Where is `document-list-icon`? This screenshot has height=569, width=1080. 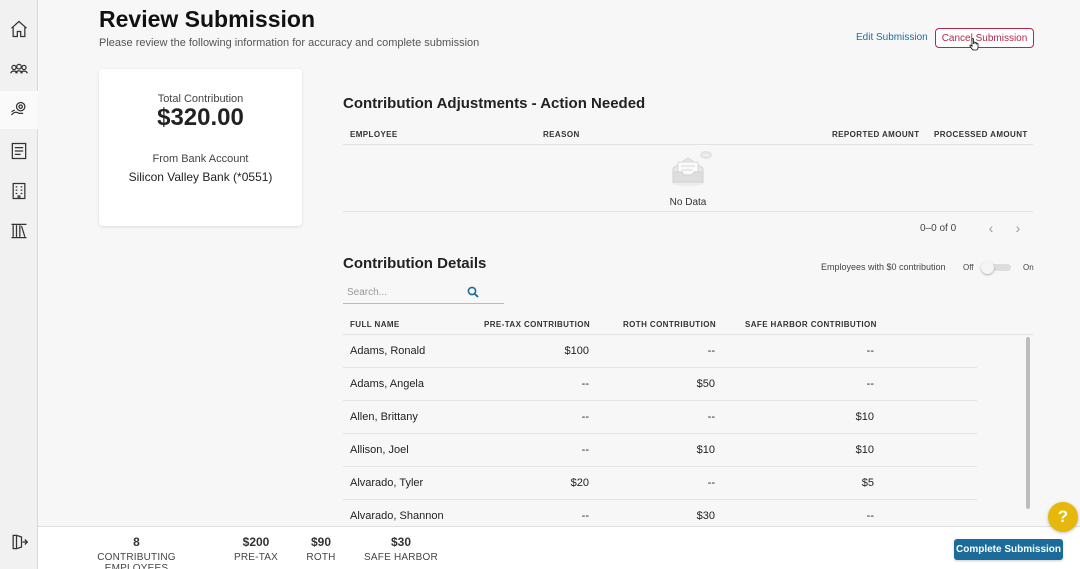 document-list-icon is located at coordinates (19, 151).